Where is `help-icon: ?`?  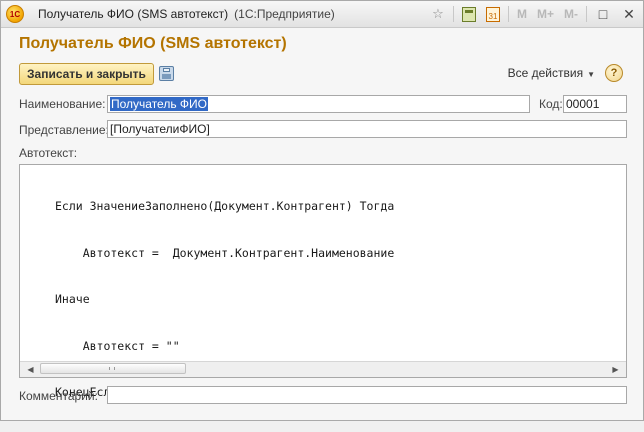 help-icon: ? is located at coordinates (614, 73).